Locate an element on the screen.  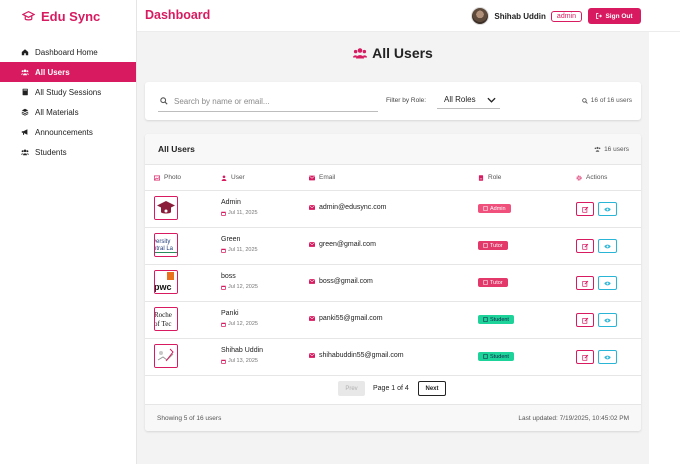
section-heading: All Users is located at coordinates (393, 53).